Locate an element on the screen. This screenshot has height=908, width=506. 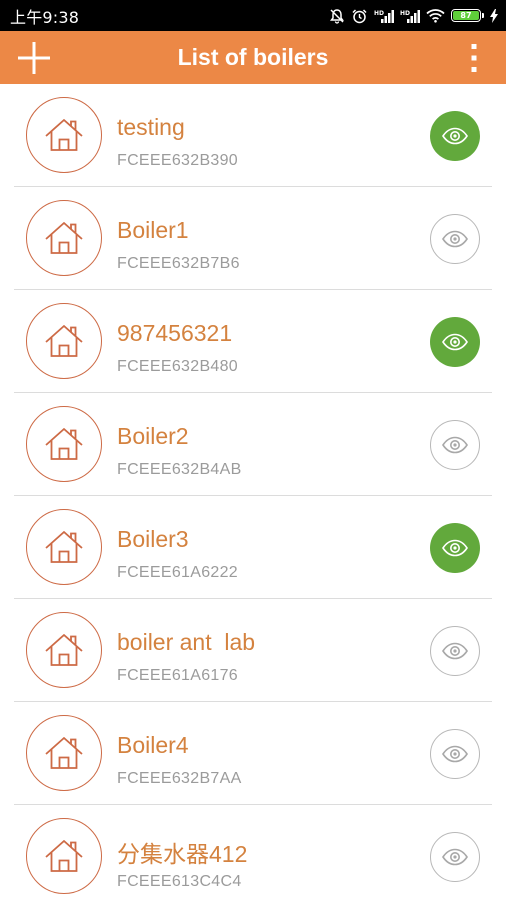
battery-body: 87 is located at coordinates (466, 15).